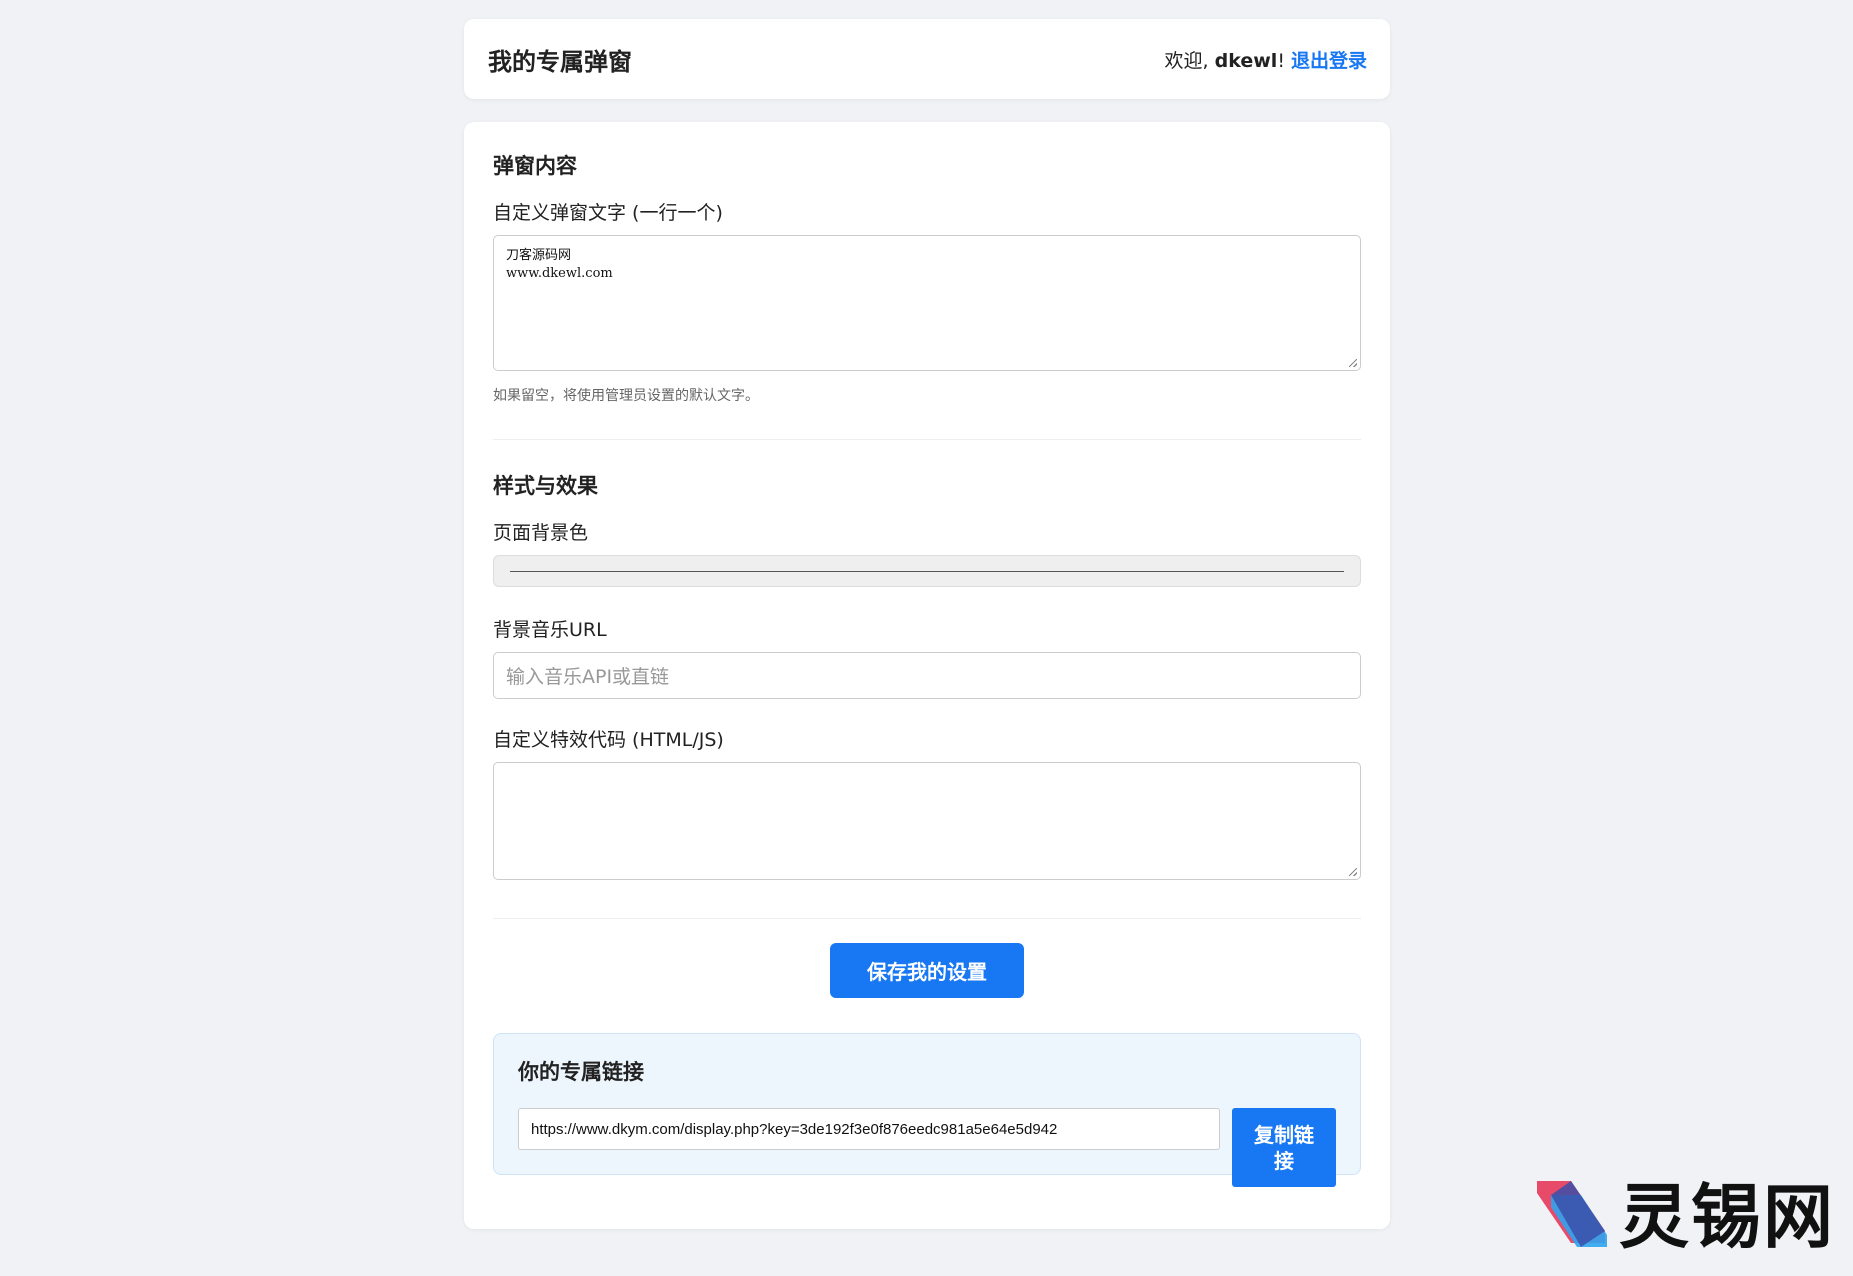  I want to click on welcome-exclaim: !, so click(1284, 60).